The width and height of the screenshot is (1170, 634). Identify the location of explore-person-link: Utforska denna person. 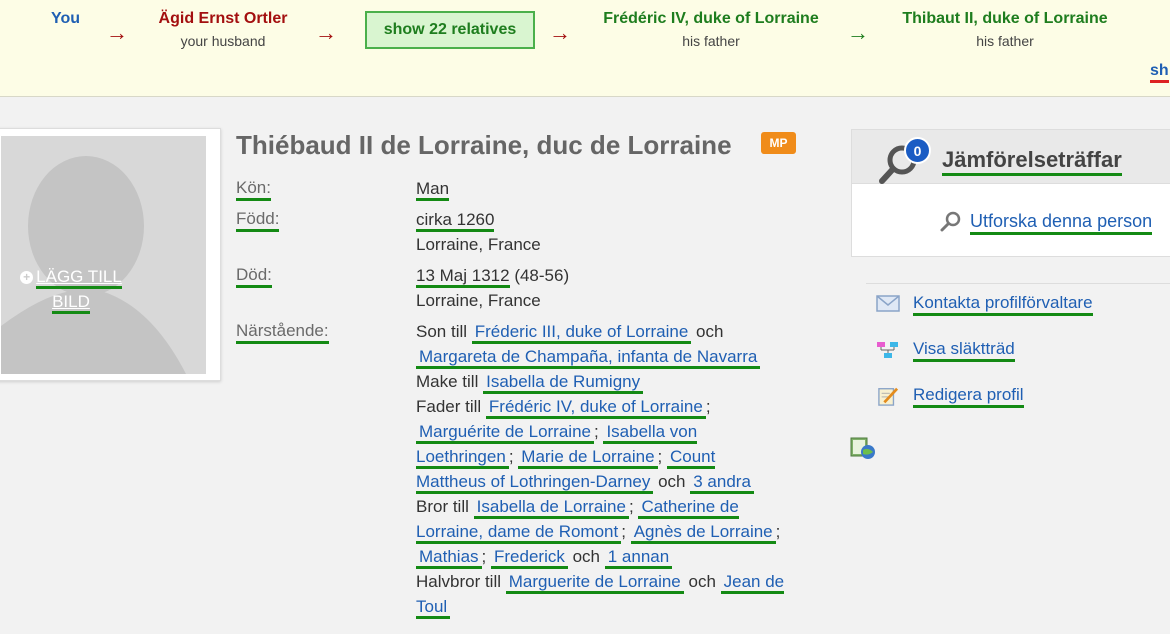
(1061, 223).